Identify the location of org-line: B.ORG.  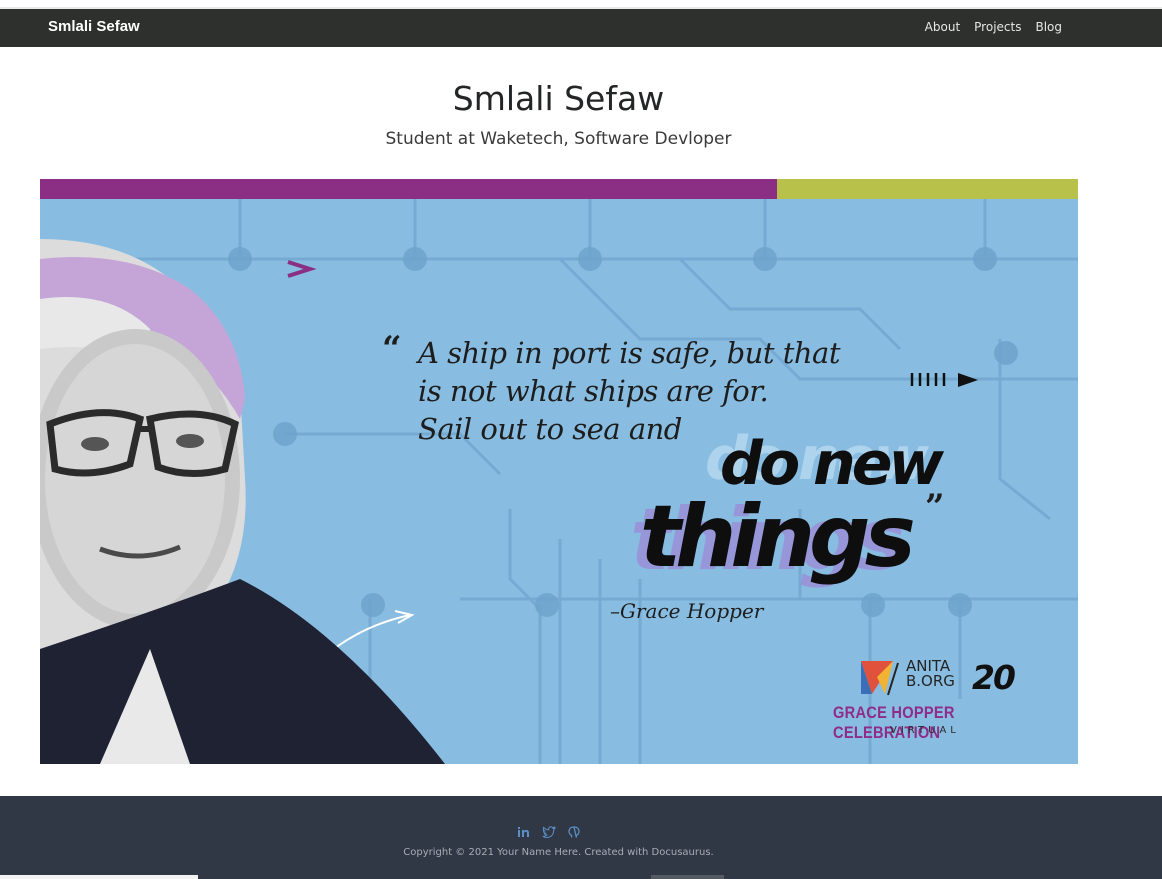
(930, 681).